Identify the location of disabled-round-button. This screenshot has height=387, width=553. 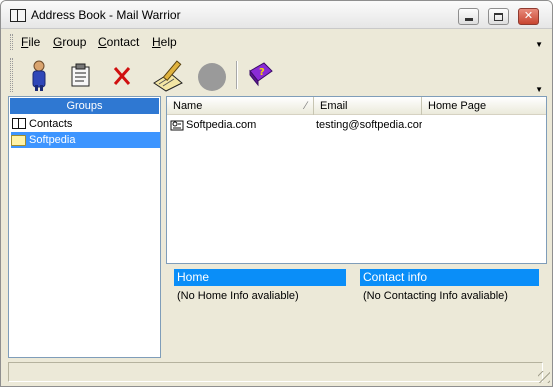
(212, 75).